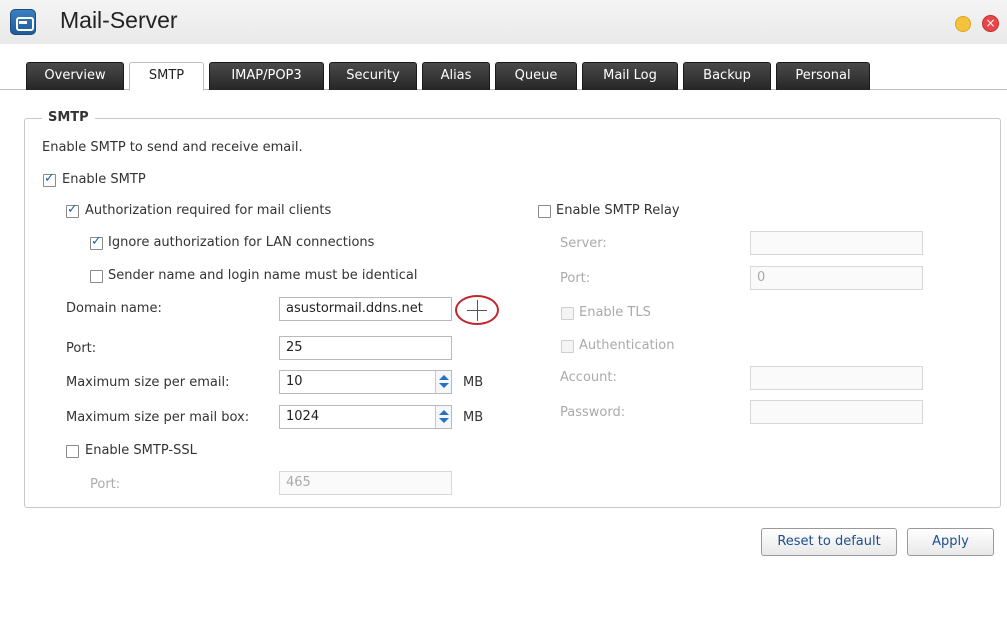 This screenshot has height=636, width=1007. Describe the element at coordinates (567, 346) in the screenshot. I see `relay-auth-checkbox` at that location.